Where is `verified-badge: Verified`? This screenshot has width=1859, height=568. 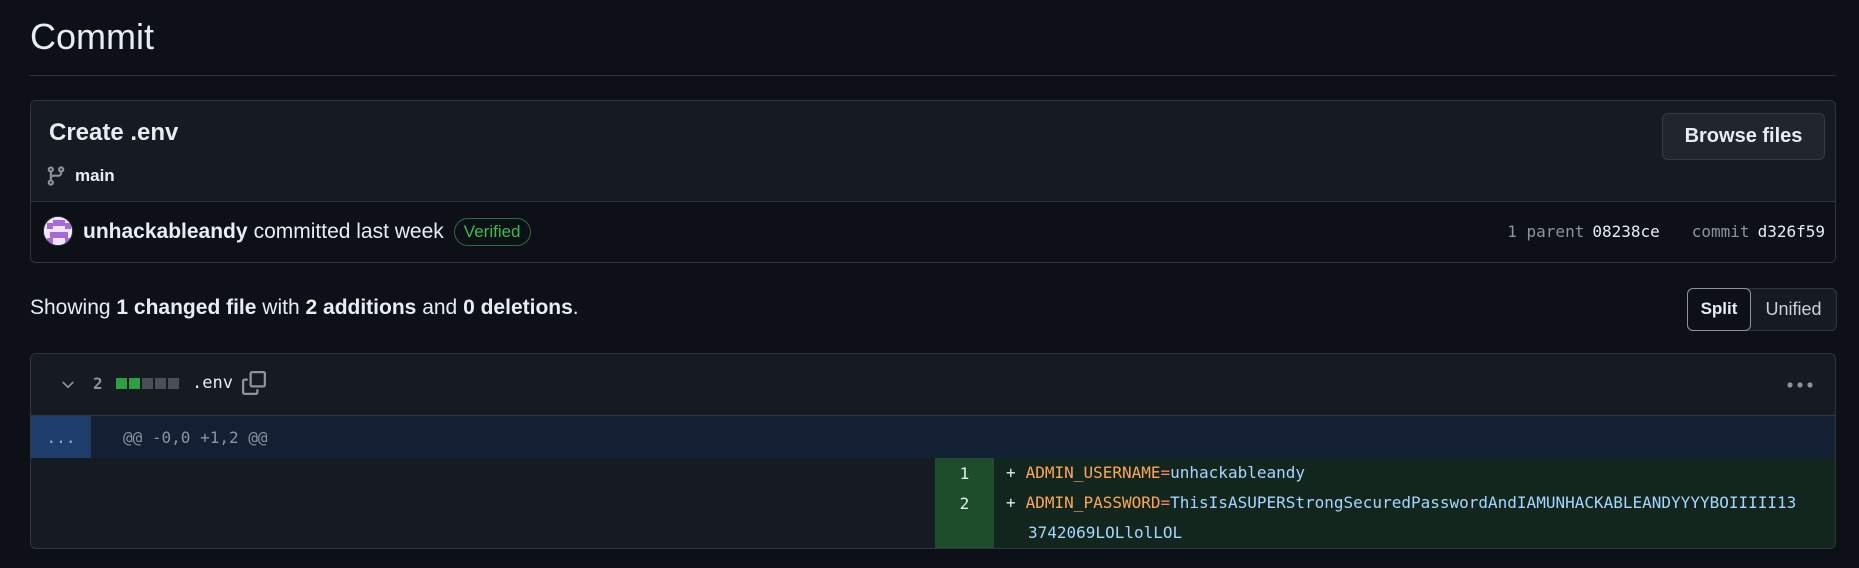 verified-badge: Verified is located at coordinates (492, 232).